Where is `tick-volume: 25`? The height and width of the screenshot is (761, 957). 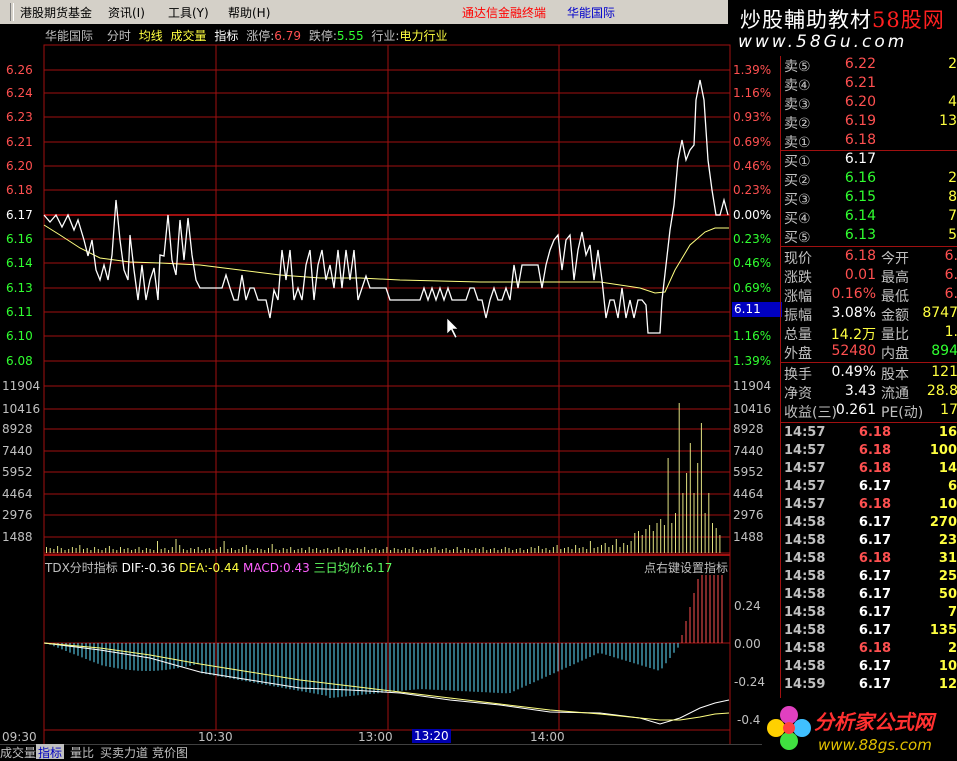
tick-volume: 25 is located at coordinates (947, 576).